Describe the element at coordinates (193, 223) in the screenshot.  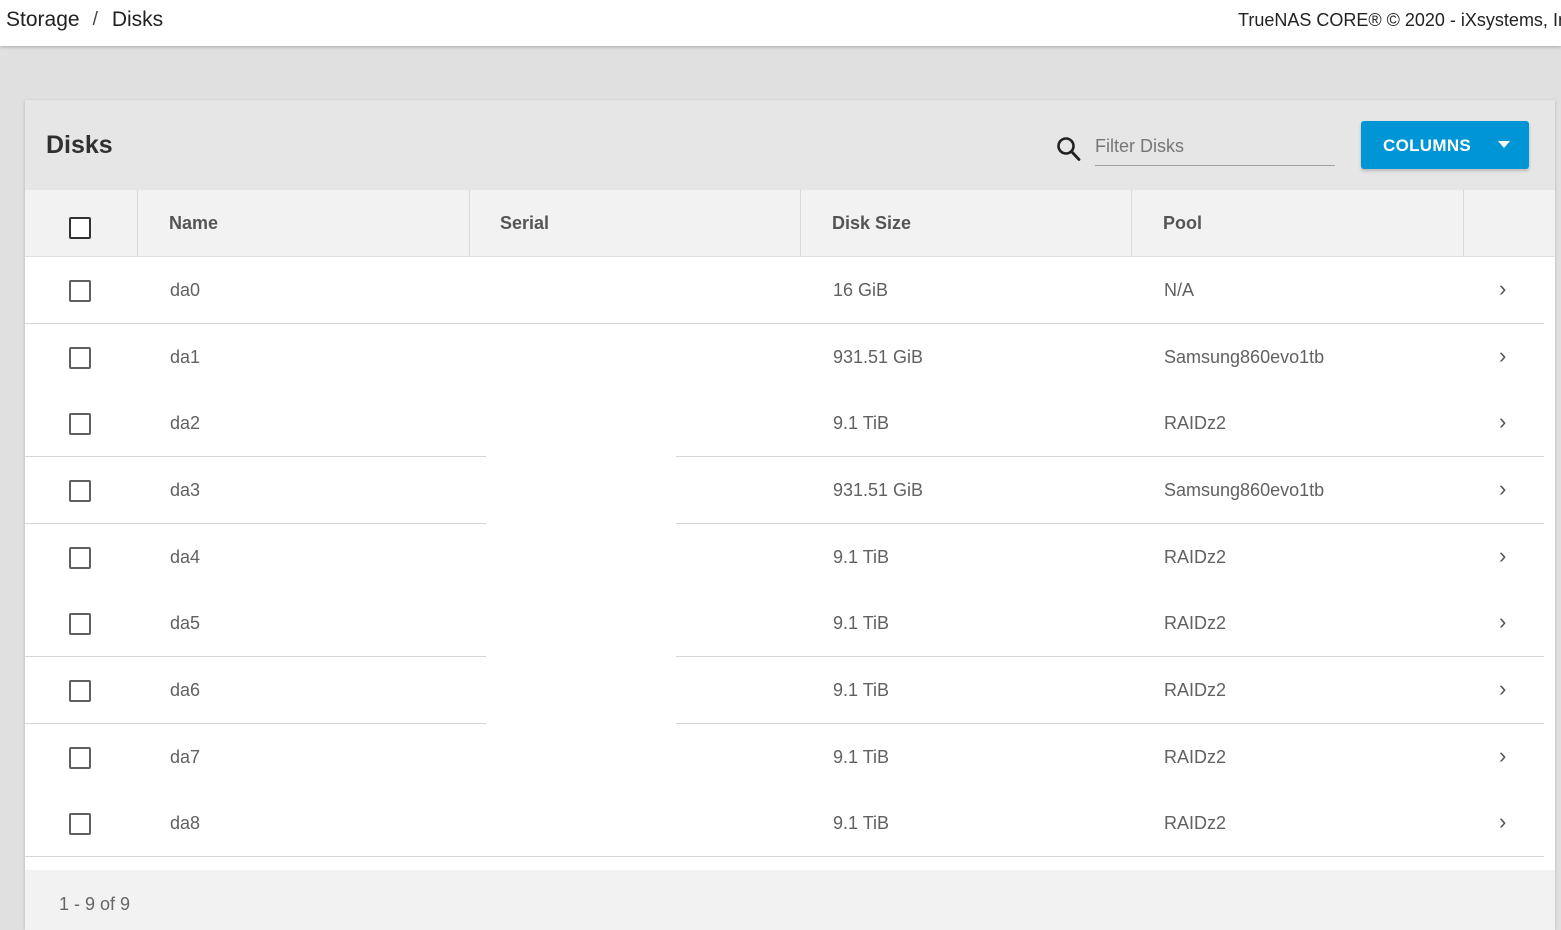
I see `column-header-name: Name` at that location.